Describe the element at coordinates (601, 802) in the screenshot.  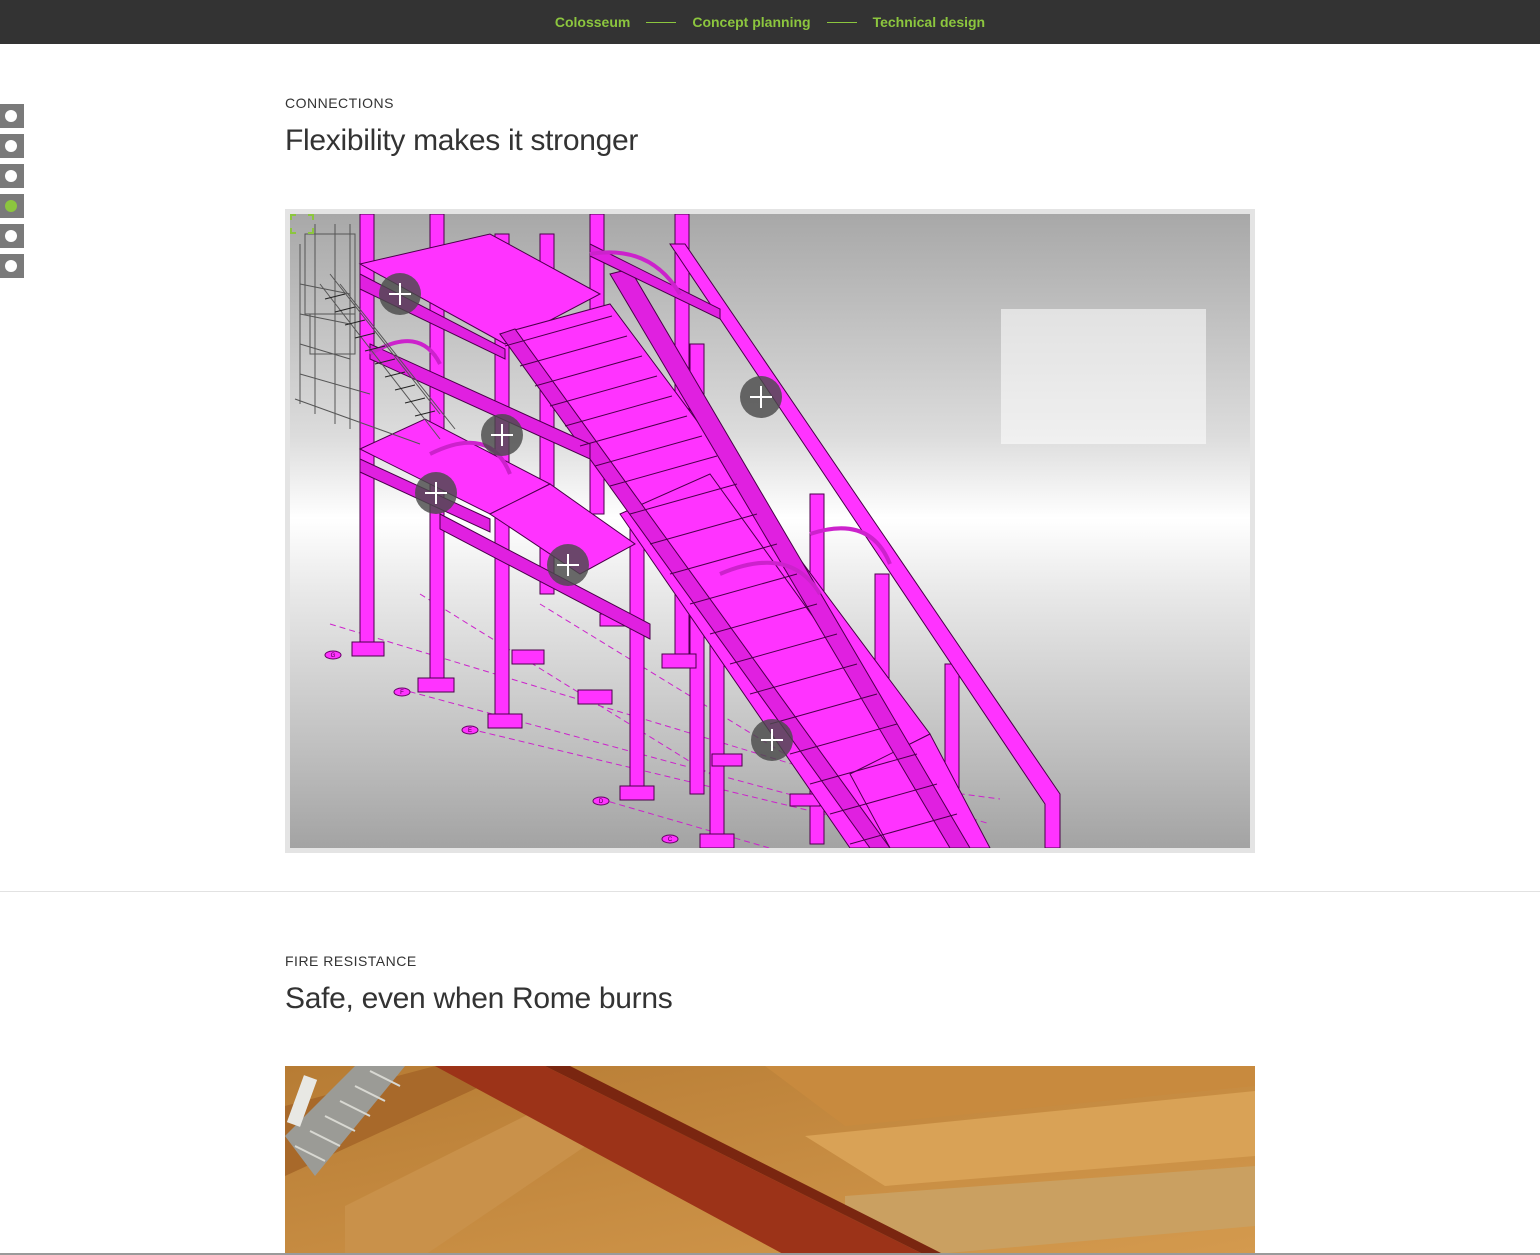
I see `grid-label-d: D` at that location.